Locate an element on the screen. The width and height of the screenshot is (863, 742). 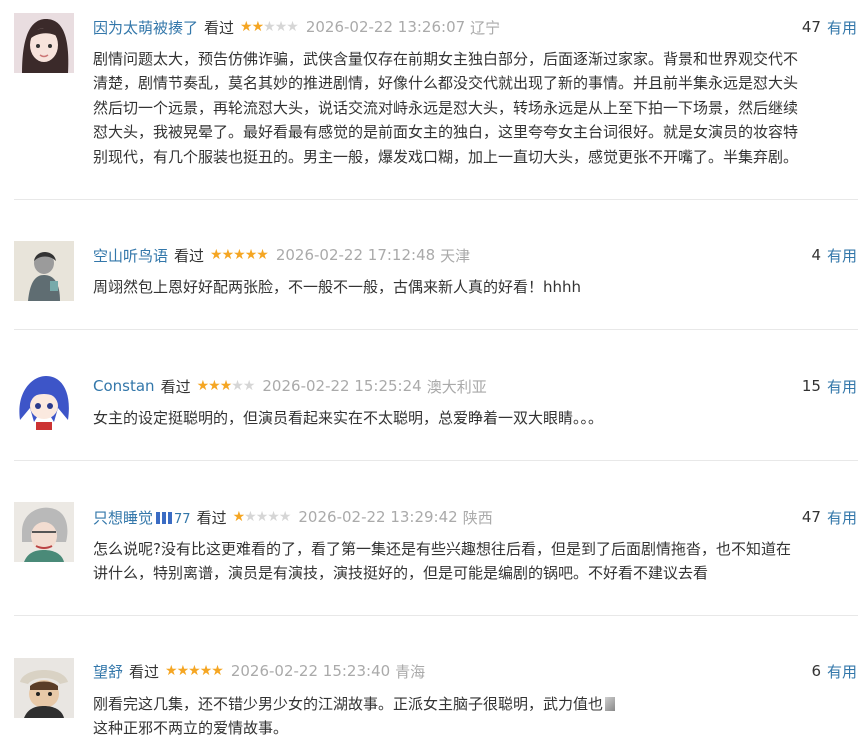
review-content: 女主的设定挺聪明的，但演员看起来实在不太聪明，总爱睁着一双大眼睛。。。 is located at coordinates (478, 418).